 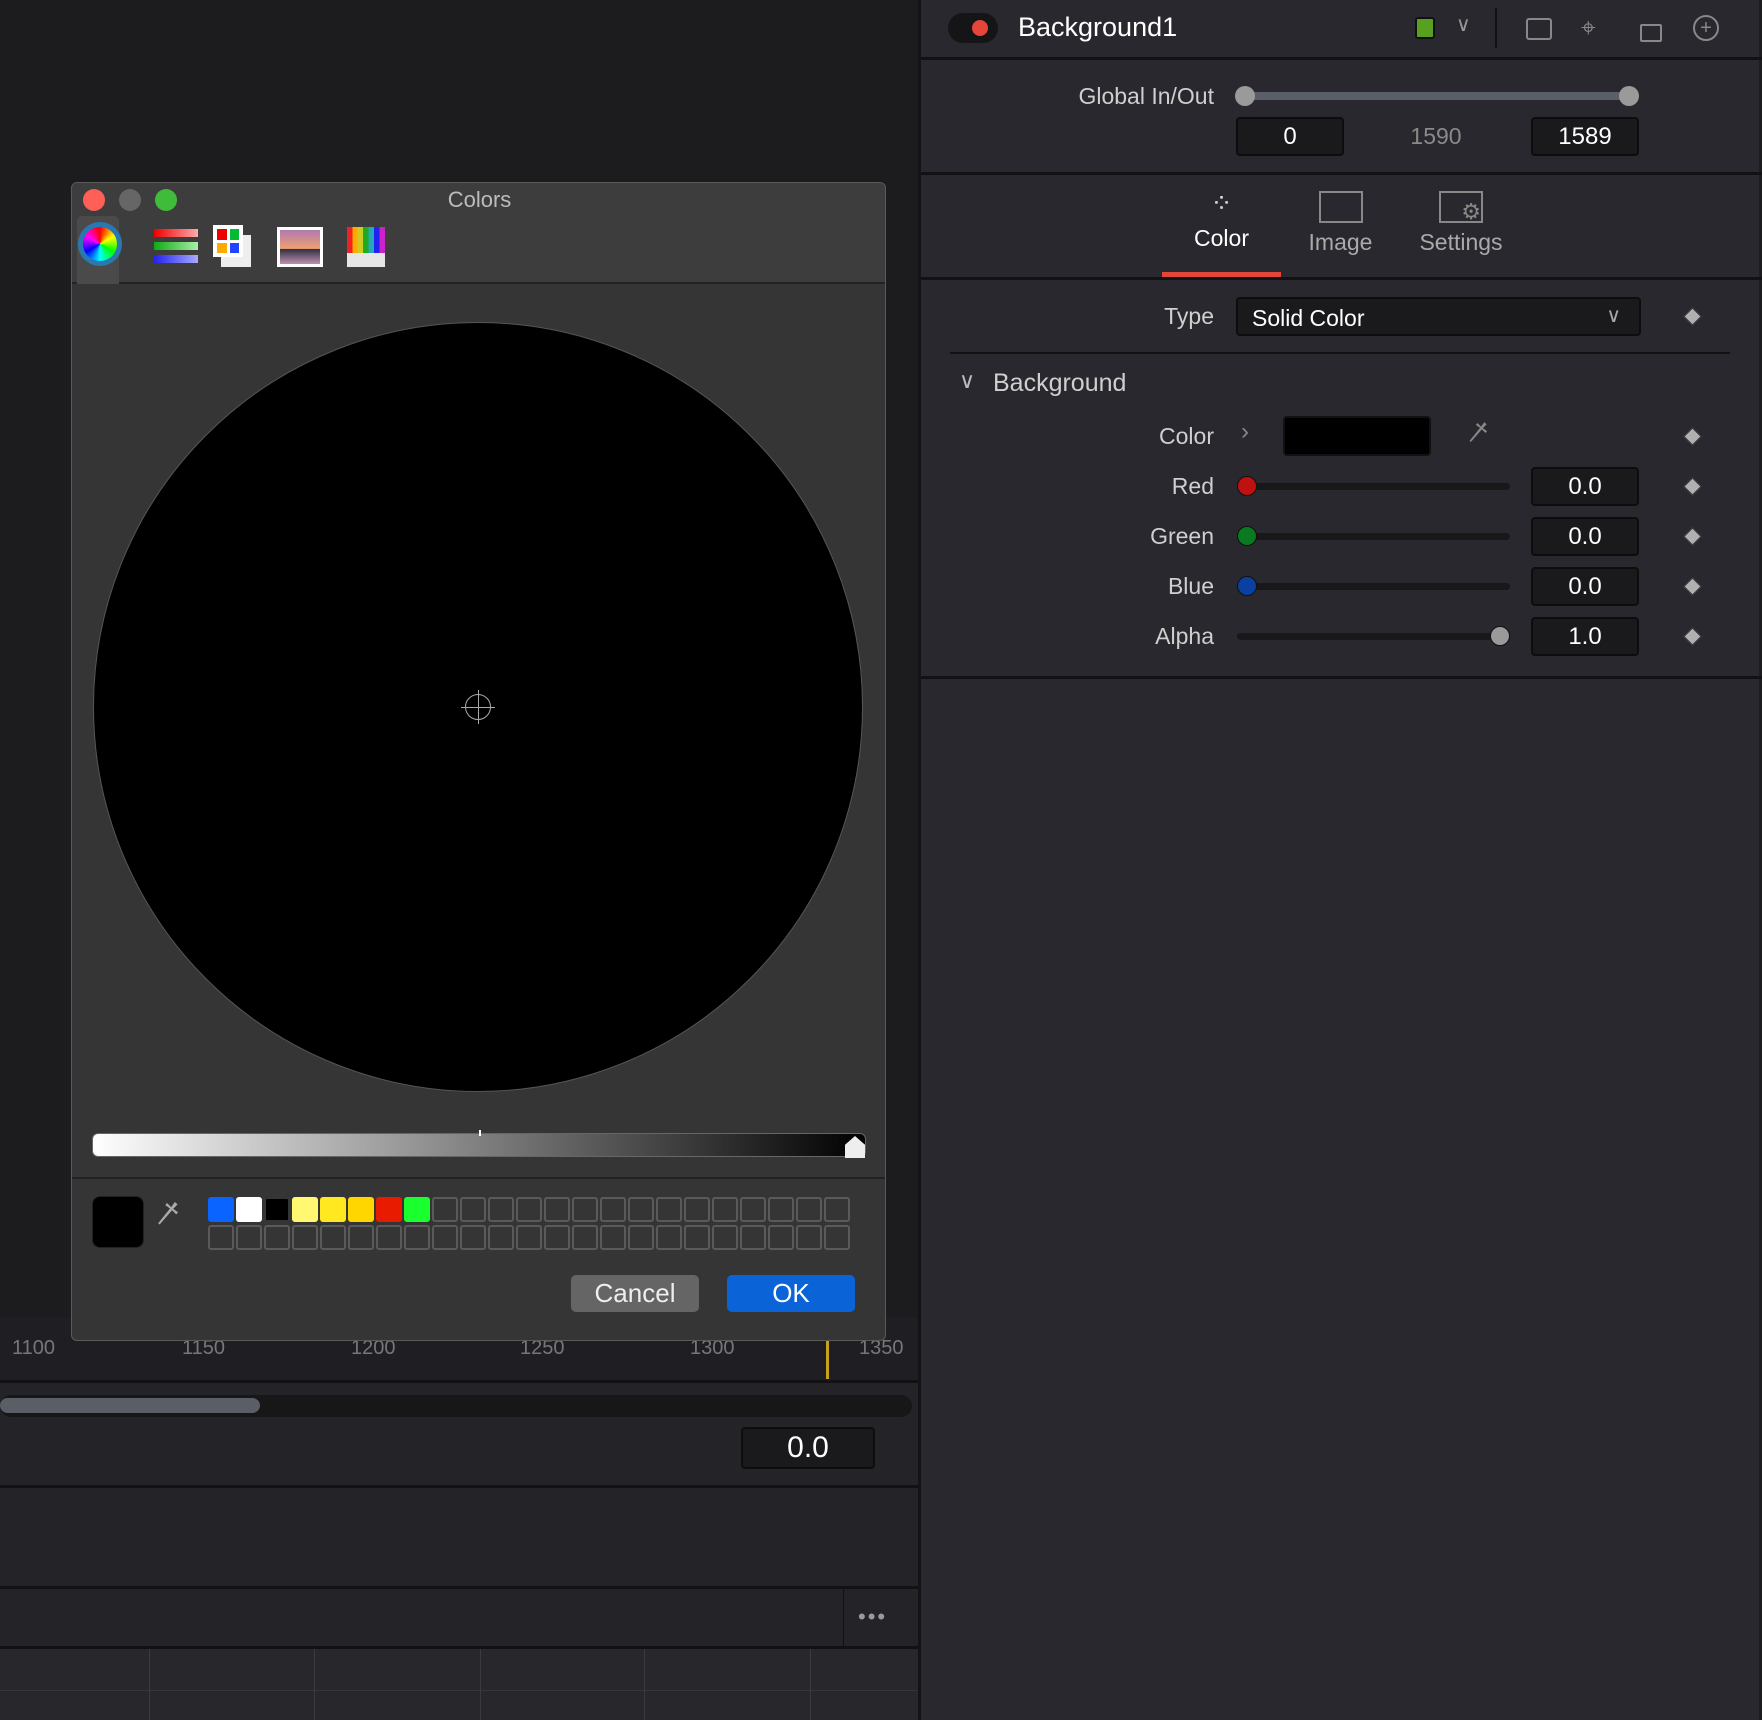 I want to click on brightness-slider, so click(x=479, y=1144).